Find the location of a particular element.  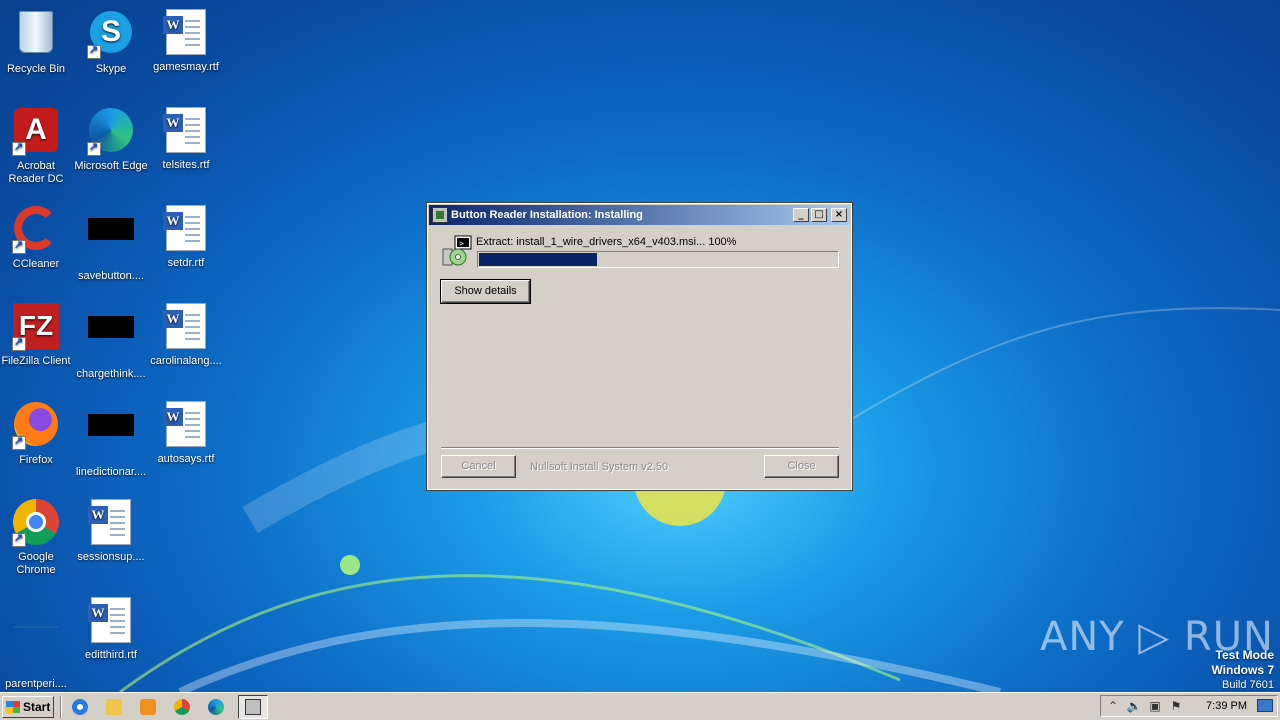

minimize-button: _ is located at coordinates (801, 215).